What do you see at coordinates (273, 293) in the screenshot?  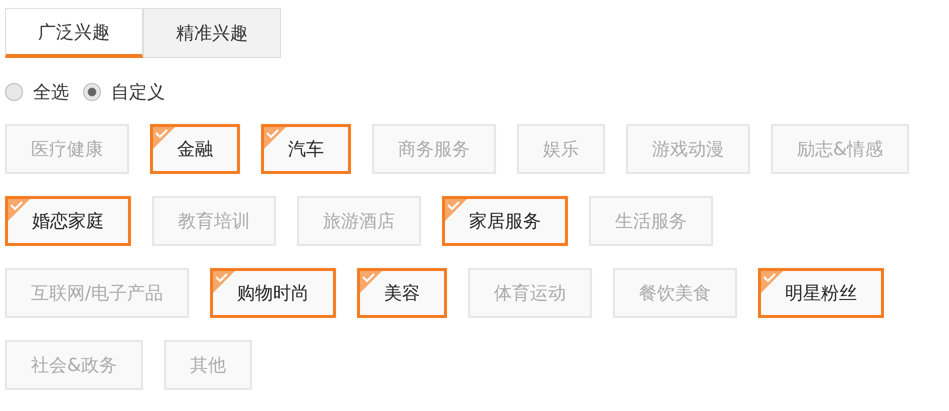 I see `interest-tag: 购物时尚` at bounding box center [273, 293].